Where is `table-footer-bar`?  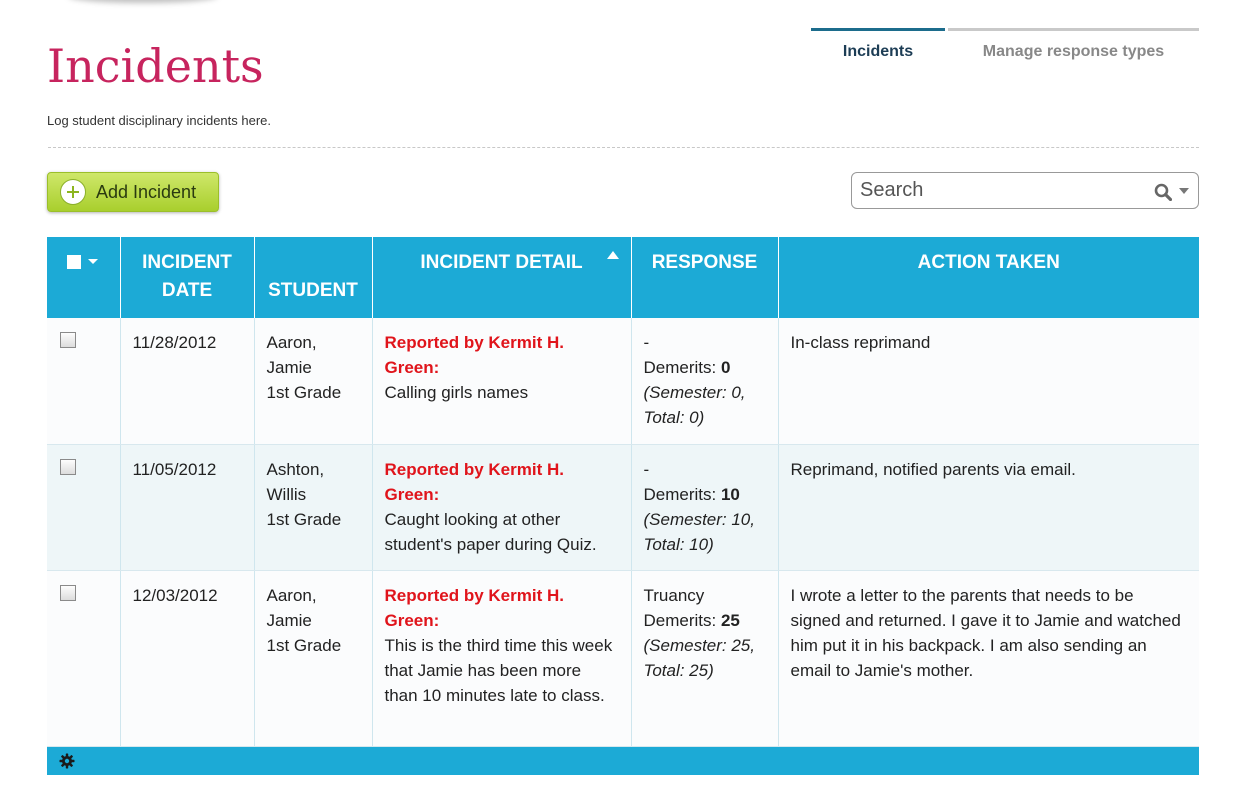
table-footer-bar is located at coordinates (623, 761).